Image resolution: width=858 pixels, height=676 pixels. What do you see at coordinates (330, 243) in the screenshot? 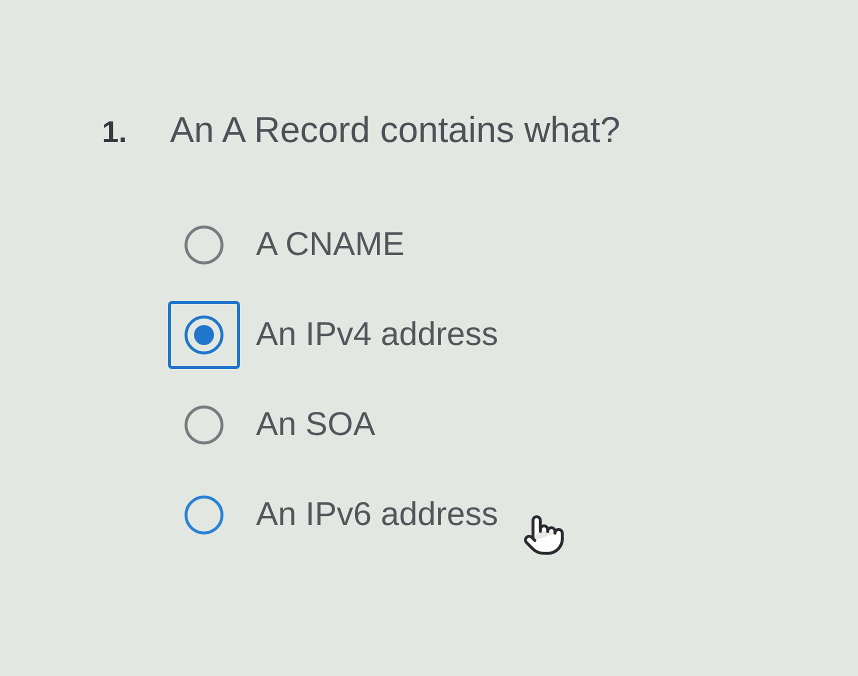
I see `option-label: A CNAME` at bounding box center [330, 243].